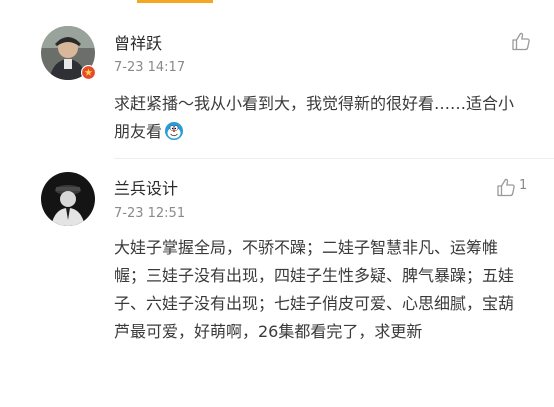 The height and width of the screenshot is (407, 554). What do you see at coordinates (146, 187) in the screenshot?
I see `username: 兰兵设计` at bounding box center [146, 187].